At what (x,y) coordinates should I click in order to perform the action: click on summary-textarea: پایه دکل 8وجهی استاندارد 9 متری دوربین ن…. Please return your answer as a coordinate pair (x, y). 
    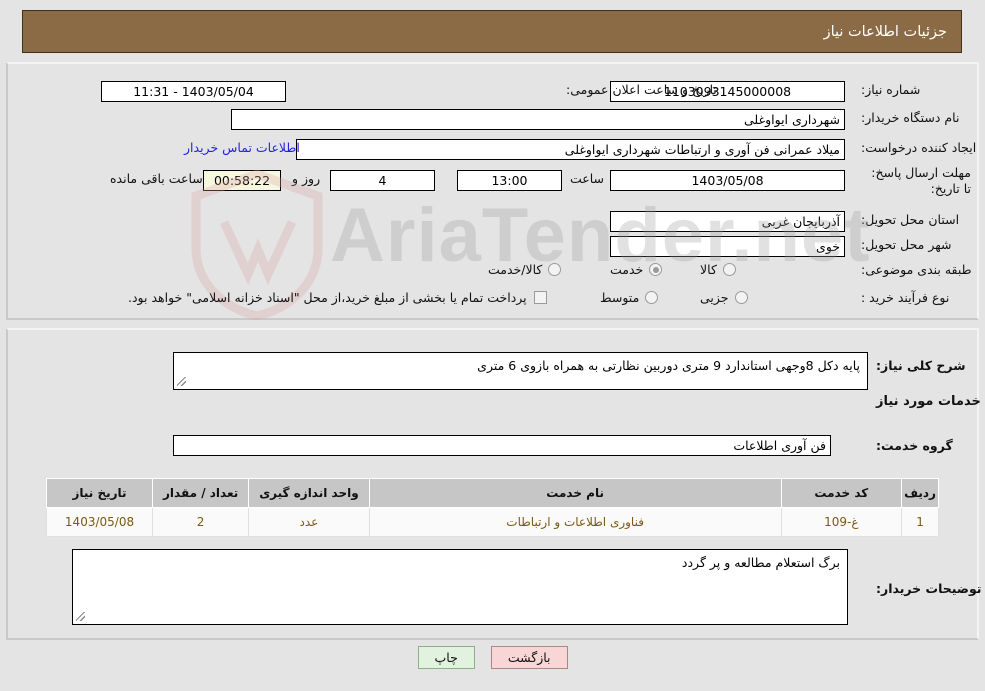
    Looking at the image, I should click on (520, 371).